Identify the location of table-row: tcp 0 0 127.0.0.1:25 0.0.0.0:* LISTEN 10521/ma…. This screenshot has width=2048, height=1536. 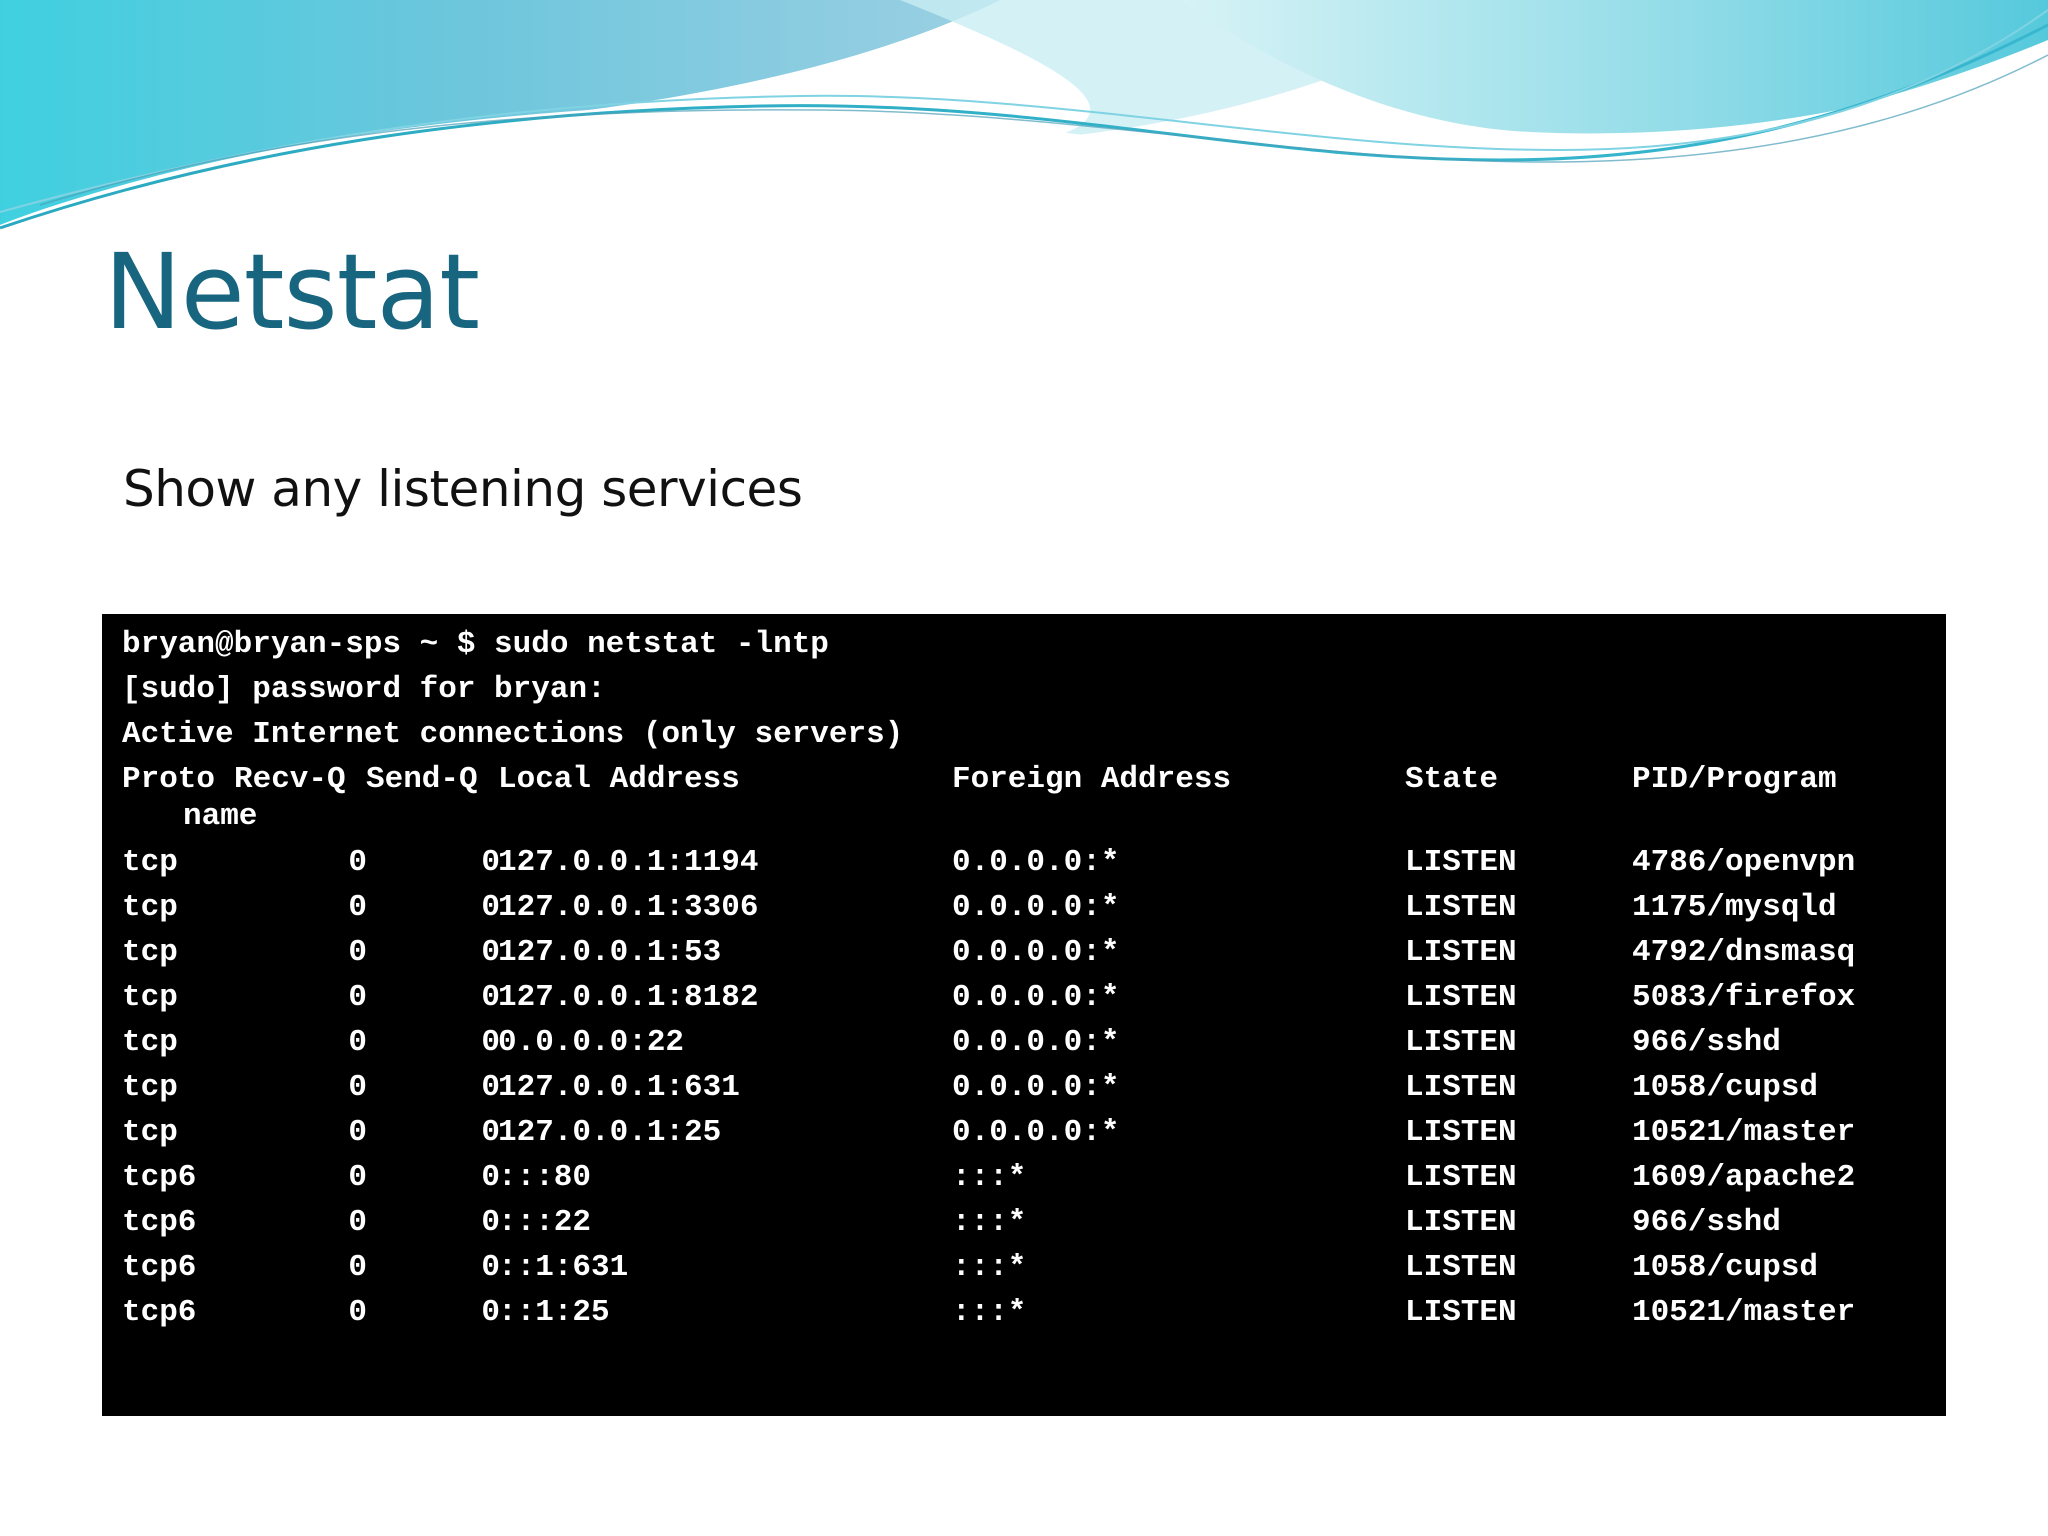
(1034, 1132).